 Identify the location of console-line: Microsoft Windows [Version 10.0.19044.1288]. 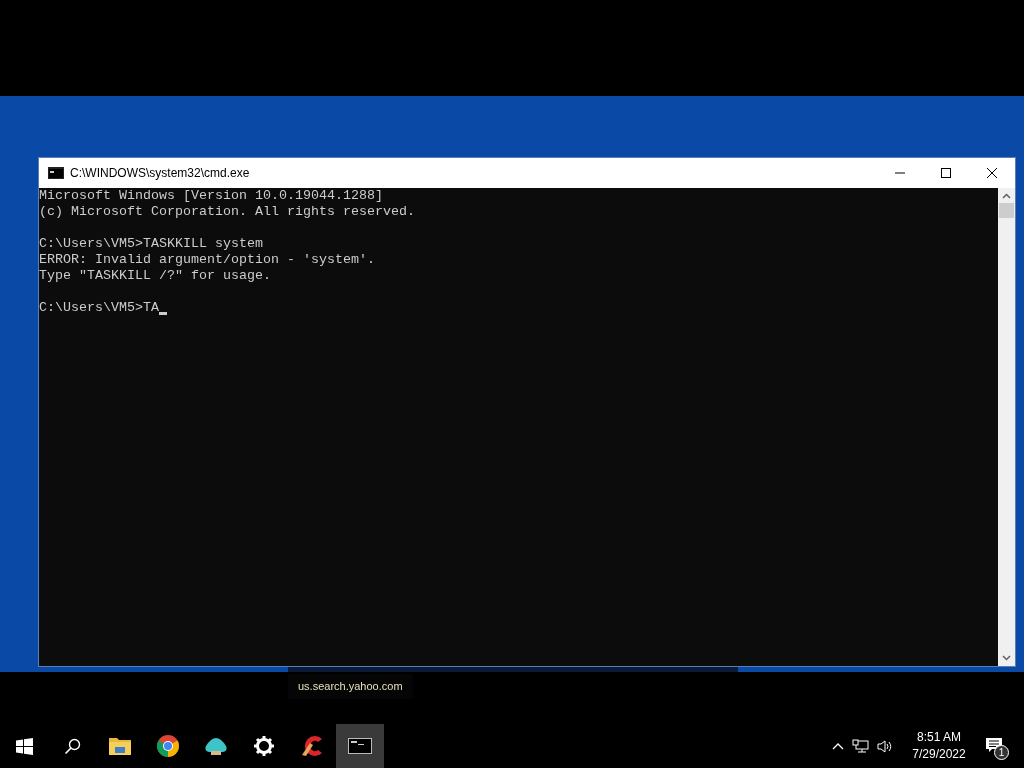
(211, 196).